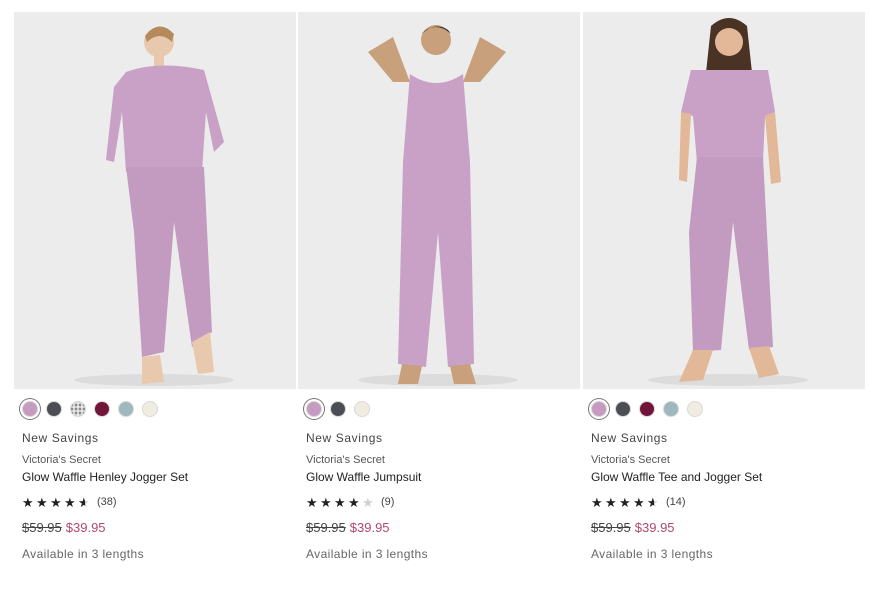 The height and width of the screenshot is (615, 870). Describe the element at coordinates (154, 206) in the screenshot. I see `model-henley-jogger-illustration` at that location.